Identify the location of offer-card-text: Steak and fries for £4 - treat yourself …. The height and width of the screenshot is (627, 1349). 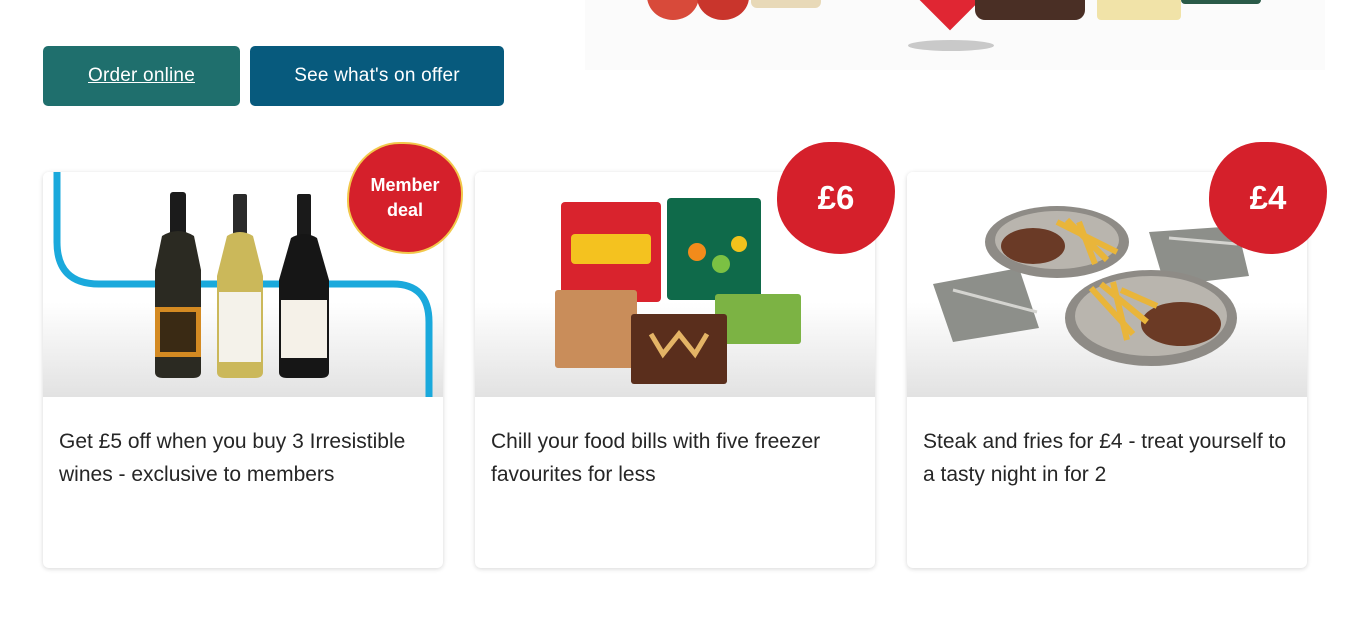
(1105, 458).